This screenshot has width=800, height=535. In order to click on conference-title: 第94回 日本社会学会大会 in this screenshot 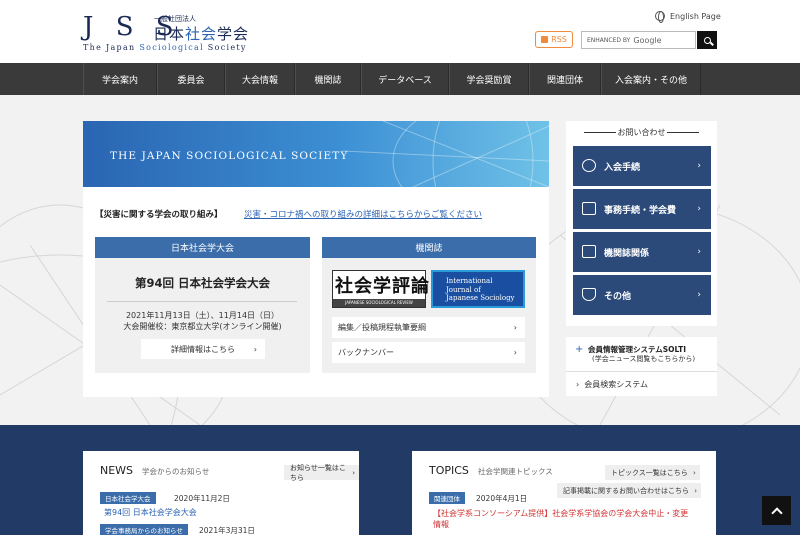, I will do `click(202, 283)`.